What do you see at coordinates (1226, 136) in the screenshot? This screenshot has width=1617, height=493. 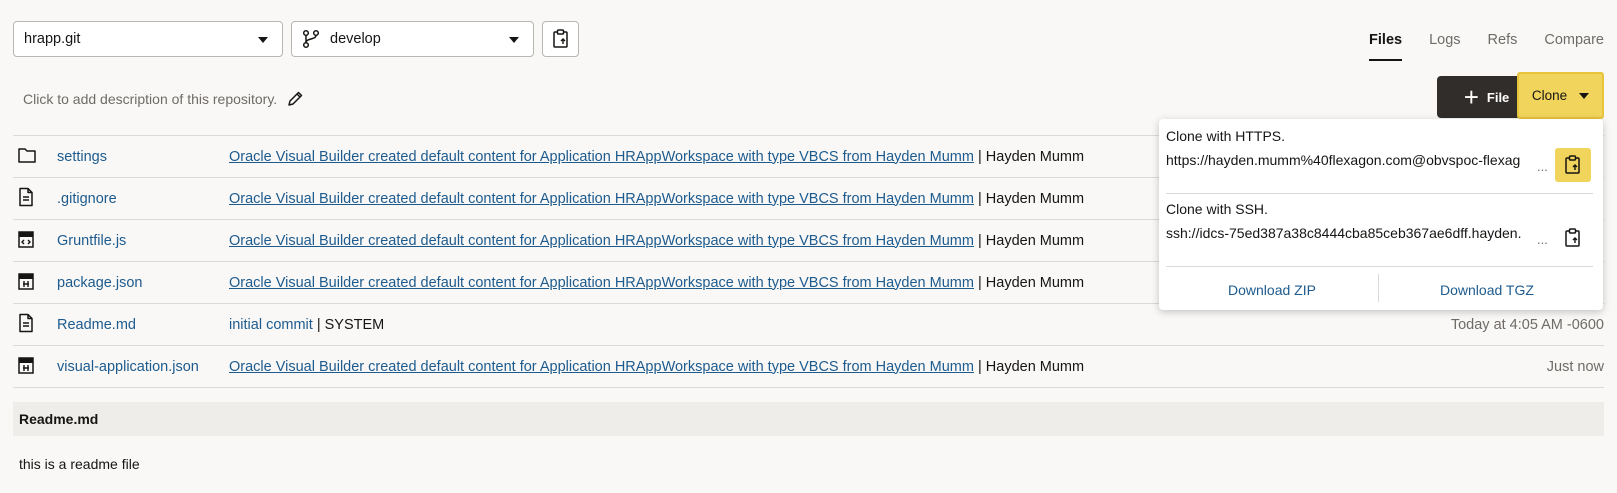 I see `https-label: Clone with HTTPS.` at bounding box center [1226, 136].